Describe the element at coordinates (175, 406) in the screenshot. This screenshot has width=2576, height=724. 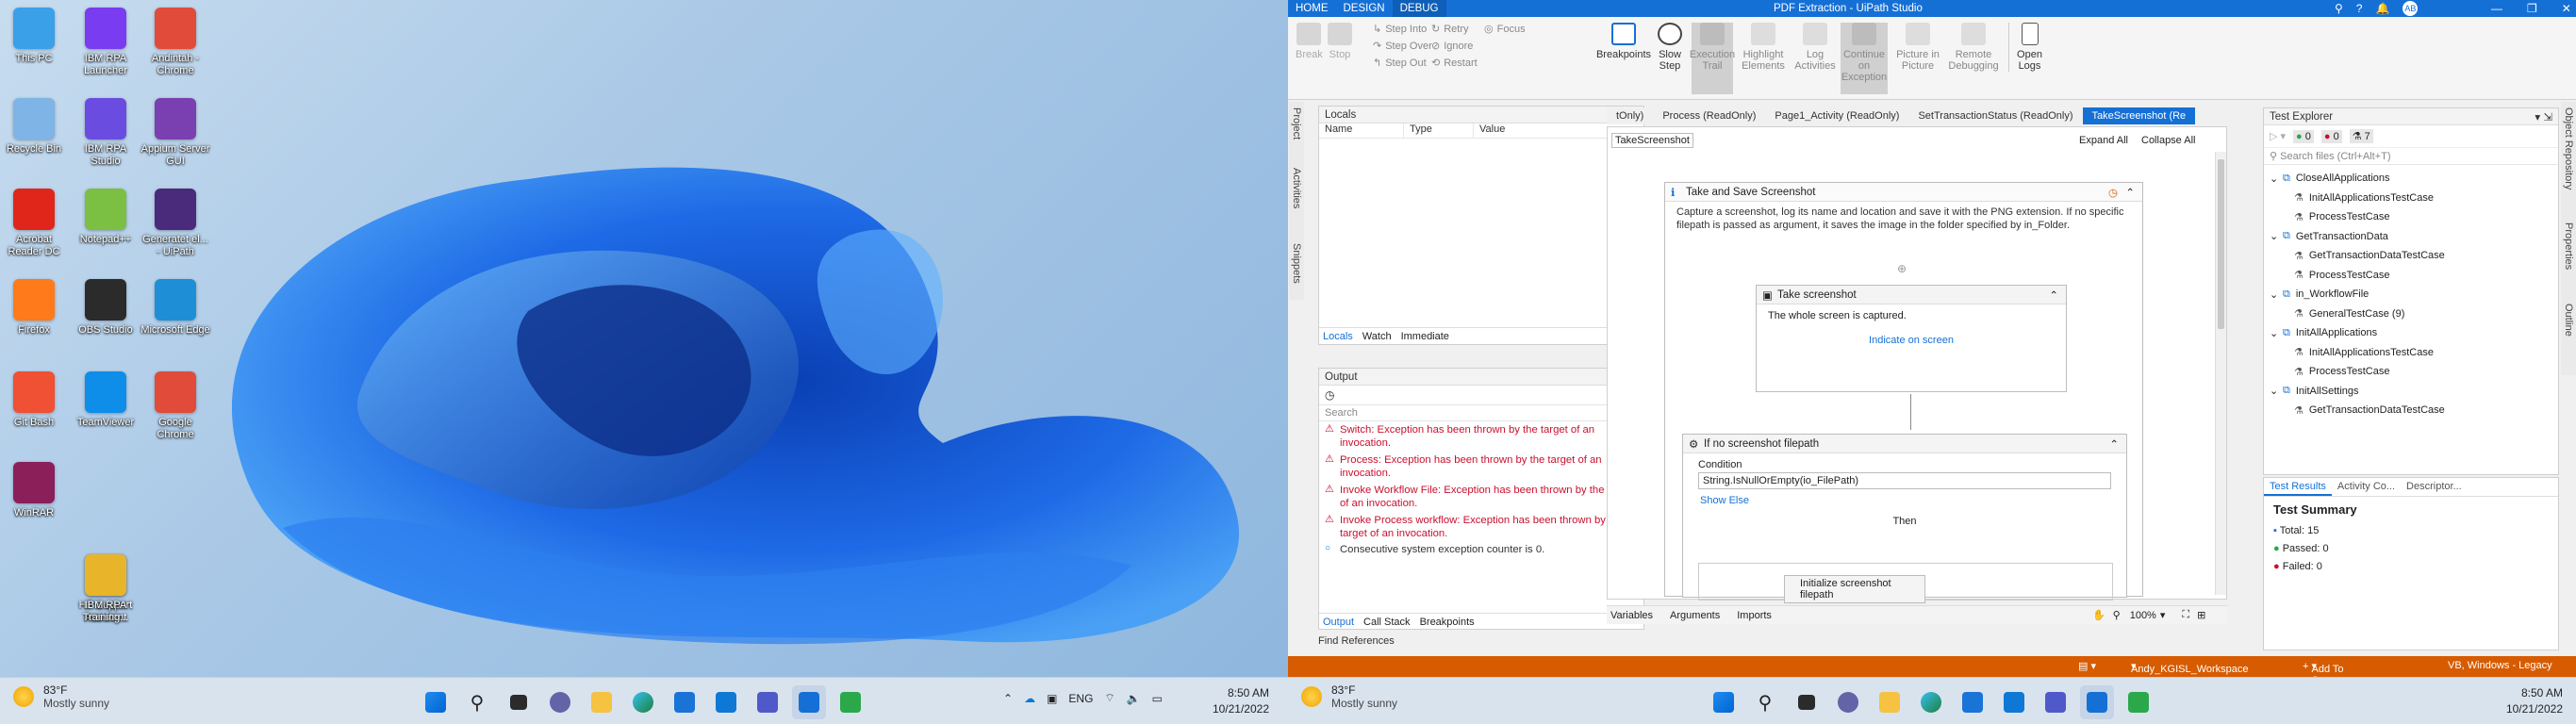
I see `desktop-icon: Google Chrome` at that location.